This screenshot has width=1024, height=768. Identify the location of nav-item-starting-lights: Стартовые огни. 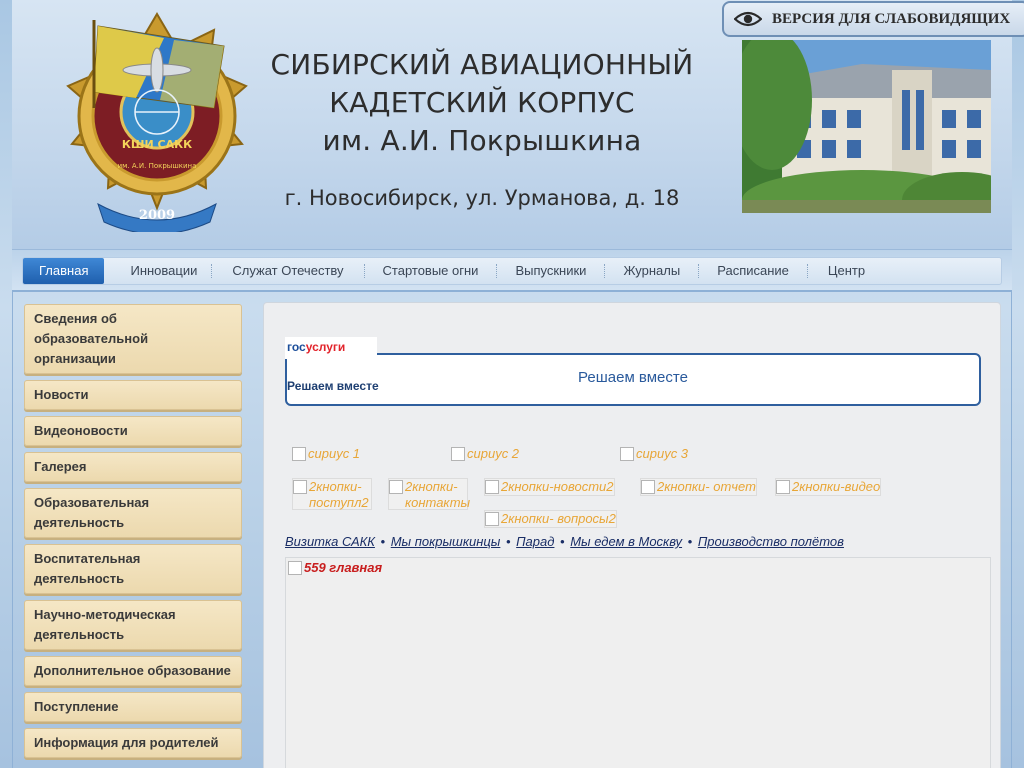
(431, 271).